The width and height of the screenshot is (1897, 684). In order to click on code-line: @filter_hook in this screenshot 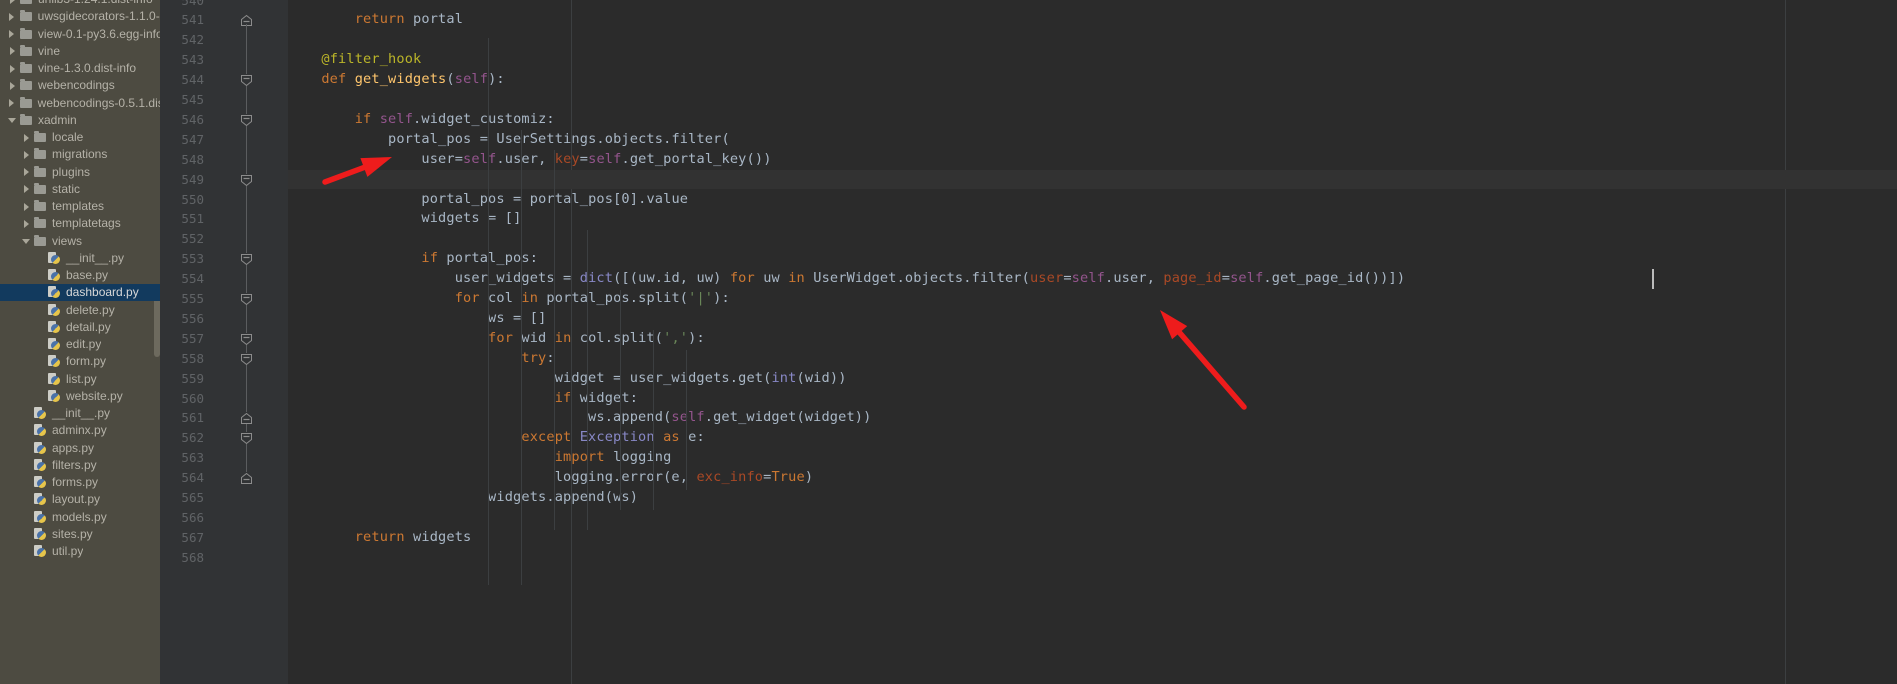, I will do `click(354, 60)`.